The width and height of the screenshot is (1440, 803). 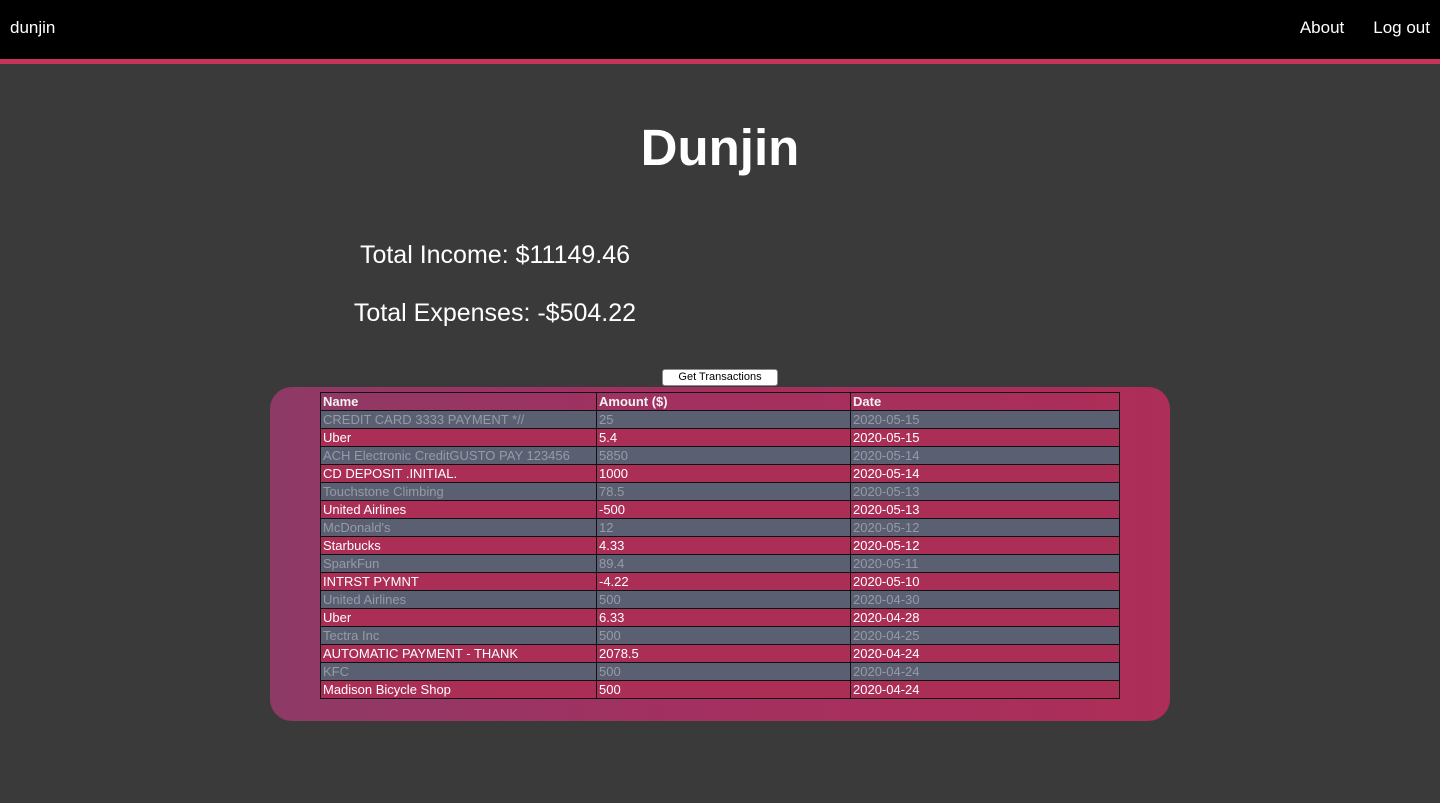 What do you see at coordinates (723, 437) in the screenshot?
I see `cell-amount: 5.4` at bounding box center [723, 437].